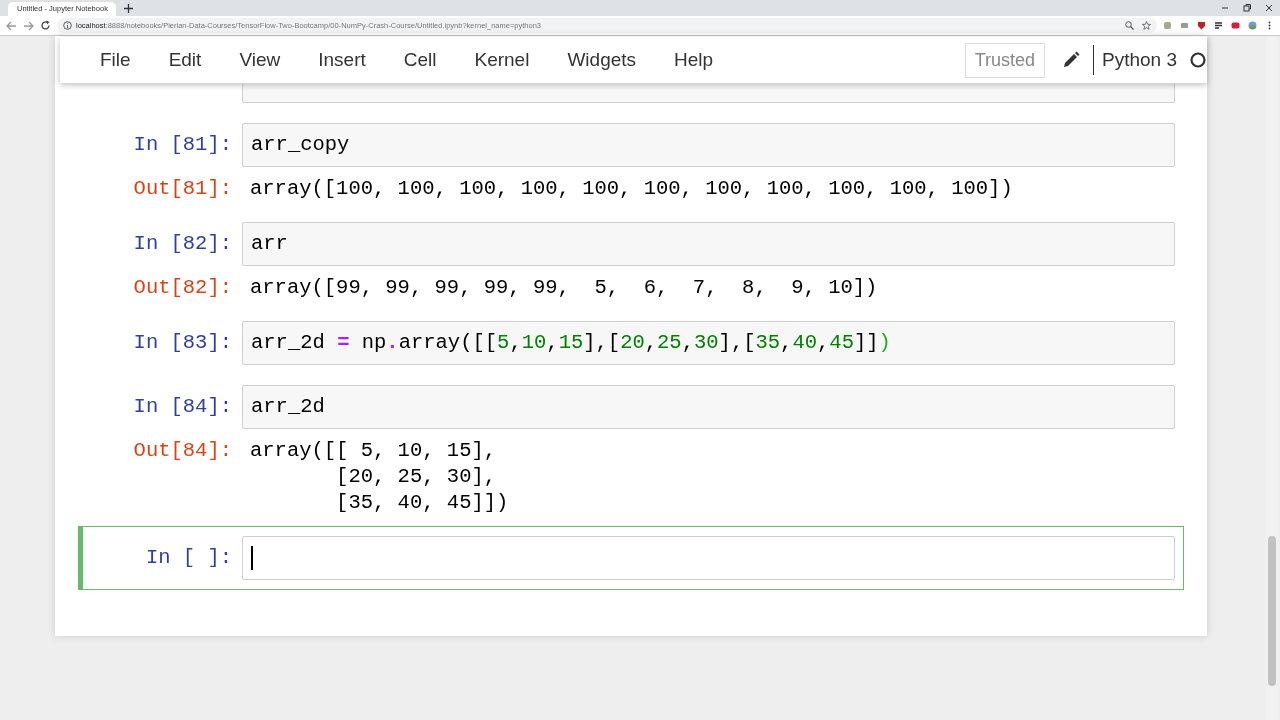 This screenshot has height=720, width=1280. Describe the element at coordinates (11, 25) in the screenshot. I see `back-icon` at that location.